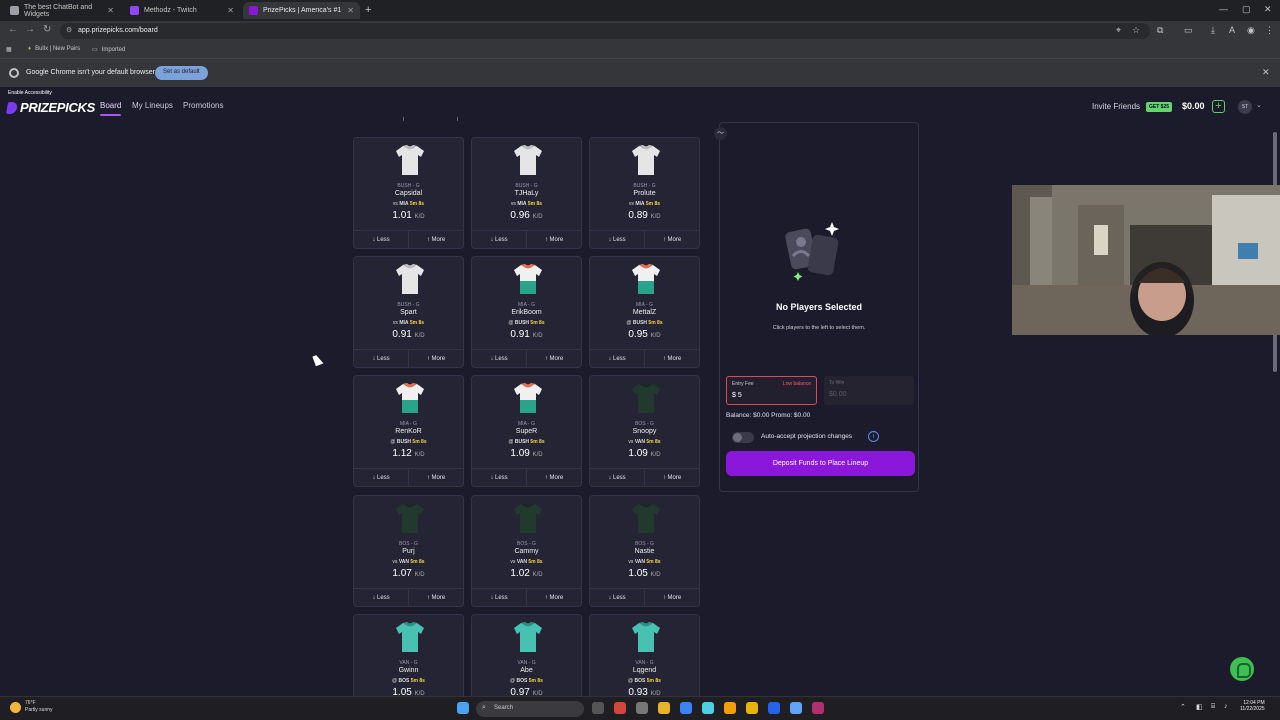 The width and height of the screenshot is (1280, 720). Describe the element at coordinates (743, 437) in the screenshot. I see `auto-accept-toggle` at that location.